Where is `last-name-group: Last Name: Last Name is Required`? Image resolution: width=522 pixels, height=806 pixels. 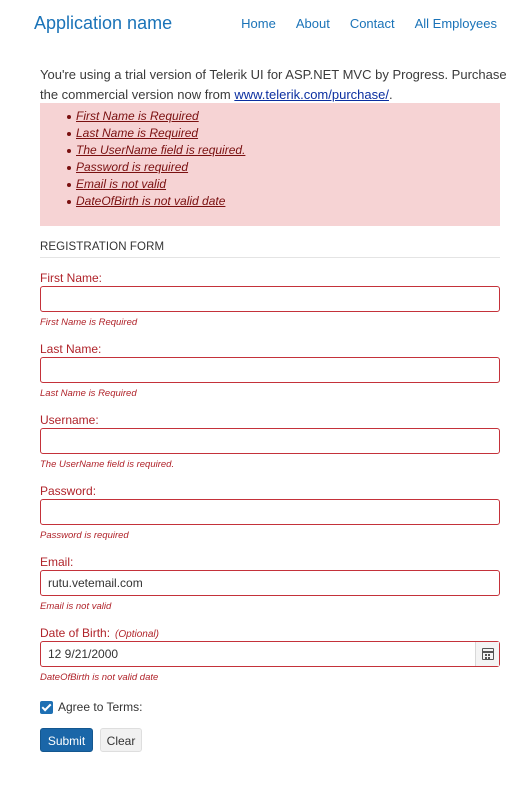
last-name-group: Last Name: Last Name is Required is located at coordinates (270, 371).